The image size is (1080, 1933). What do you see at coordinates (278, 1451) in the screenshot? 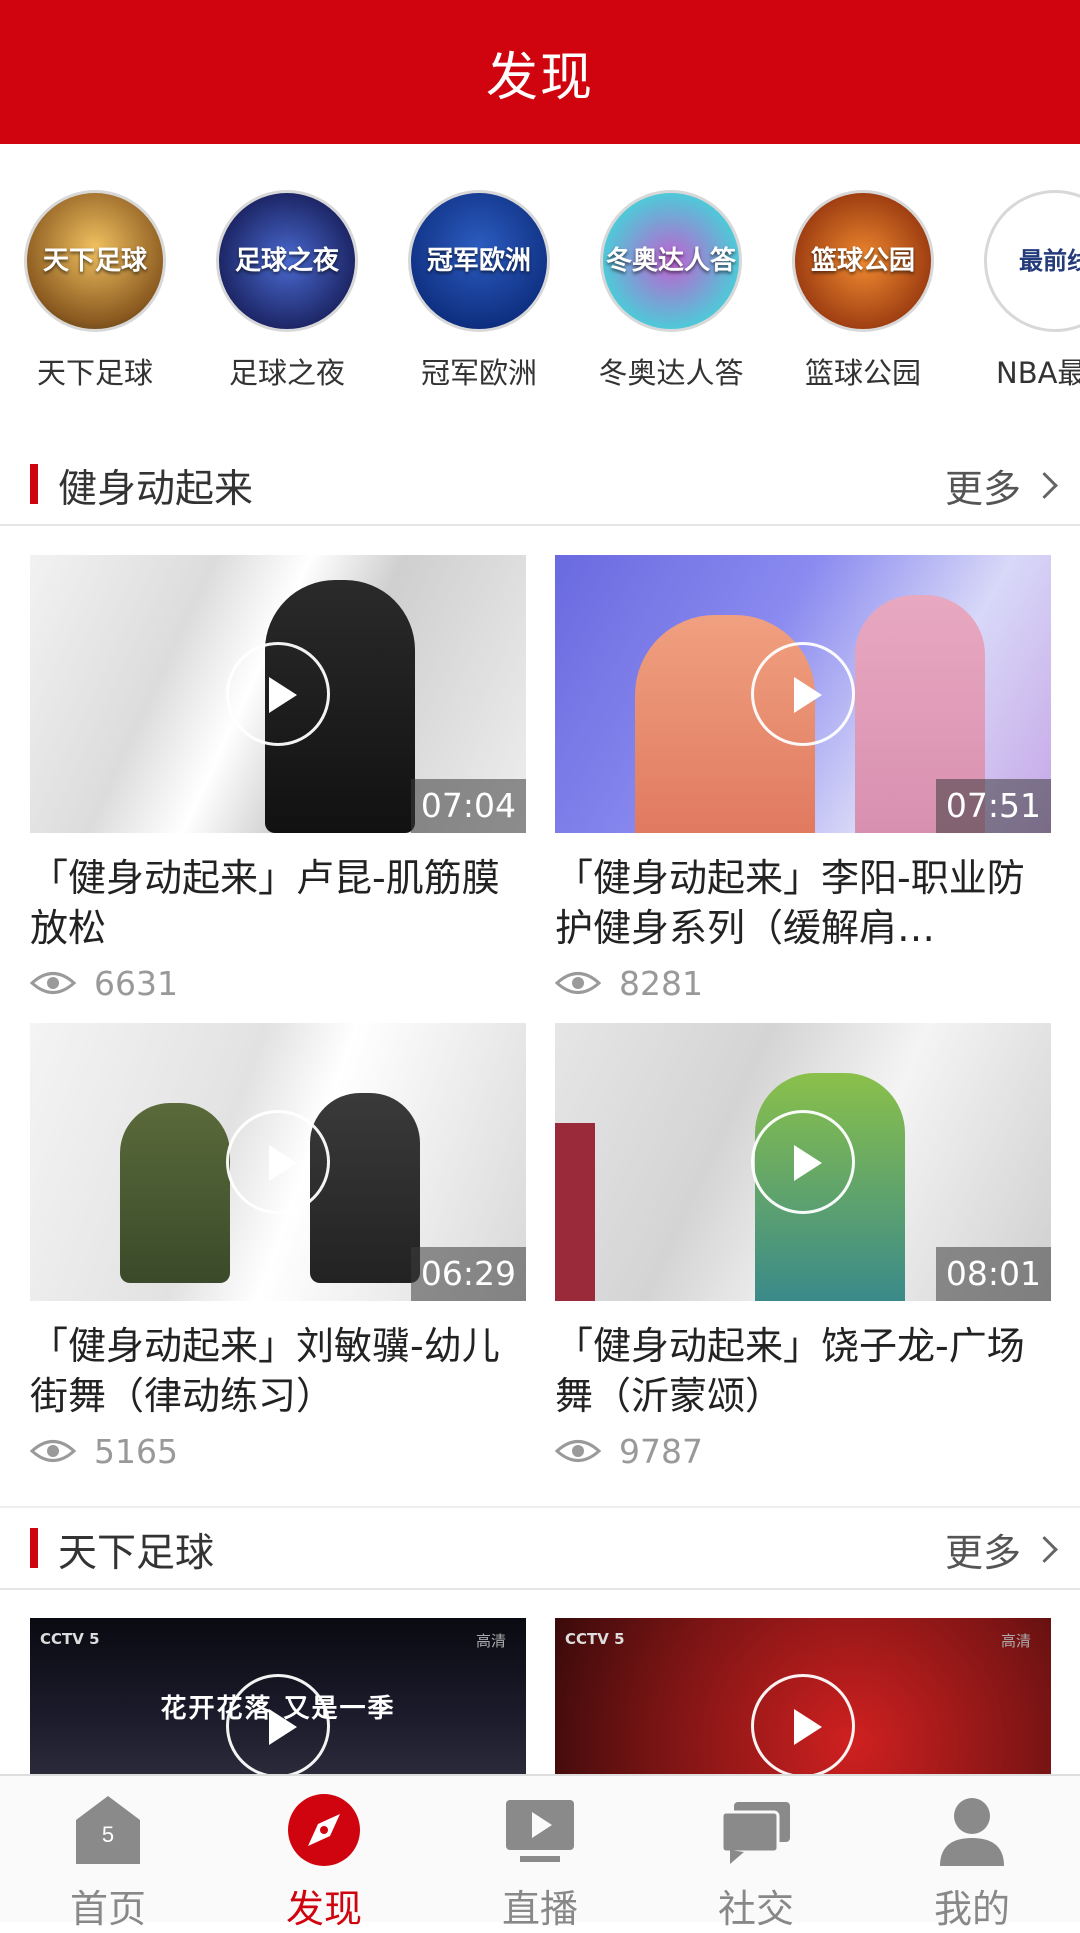
I see `view-count: 5165` at bounding box center [278, 1451].